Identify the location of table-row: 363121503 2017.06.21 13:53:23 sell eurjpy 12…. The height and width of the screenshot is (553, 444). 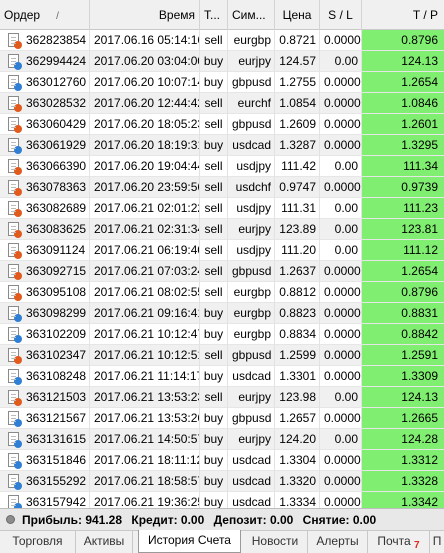
(222, 397).